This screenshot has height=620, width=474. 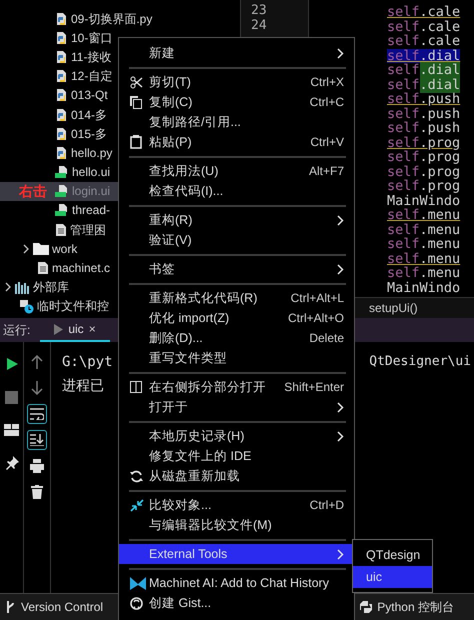 I want to click on file-name: 临时文件和控, so click(x=73, y=307).